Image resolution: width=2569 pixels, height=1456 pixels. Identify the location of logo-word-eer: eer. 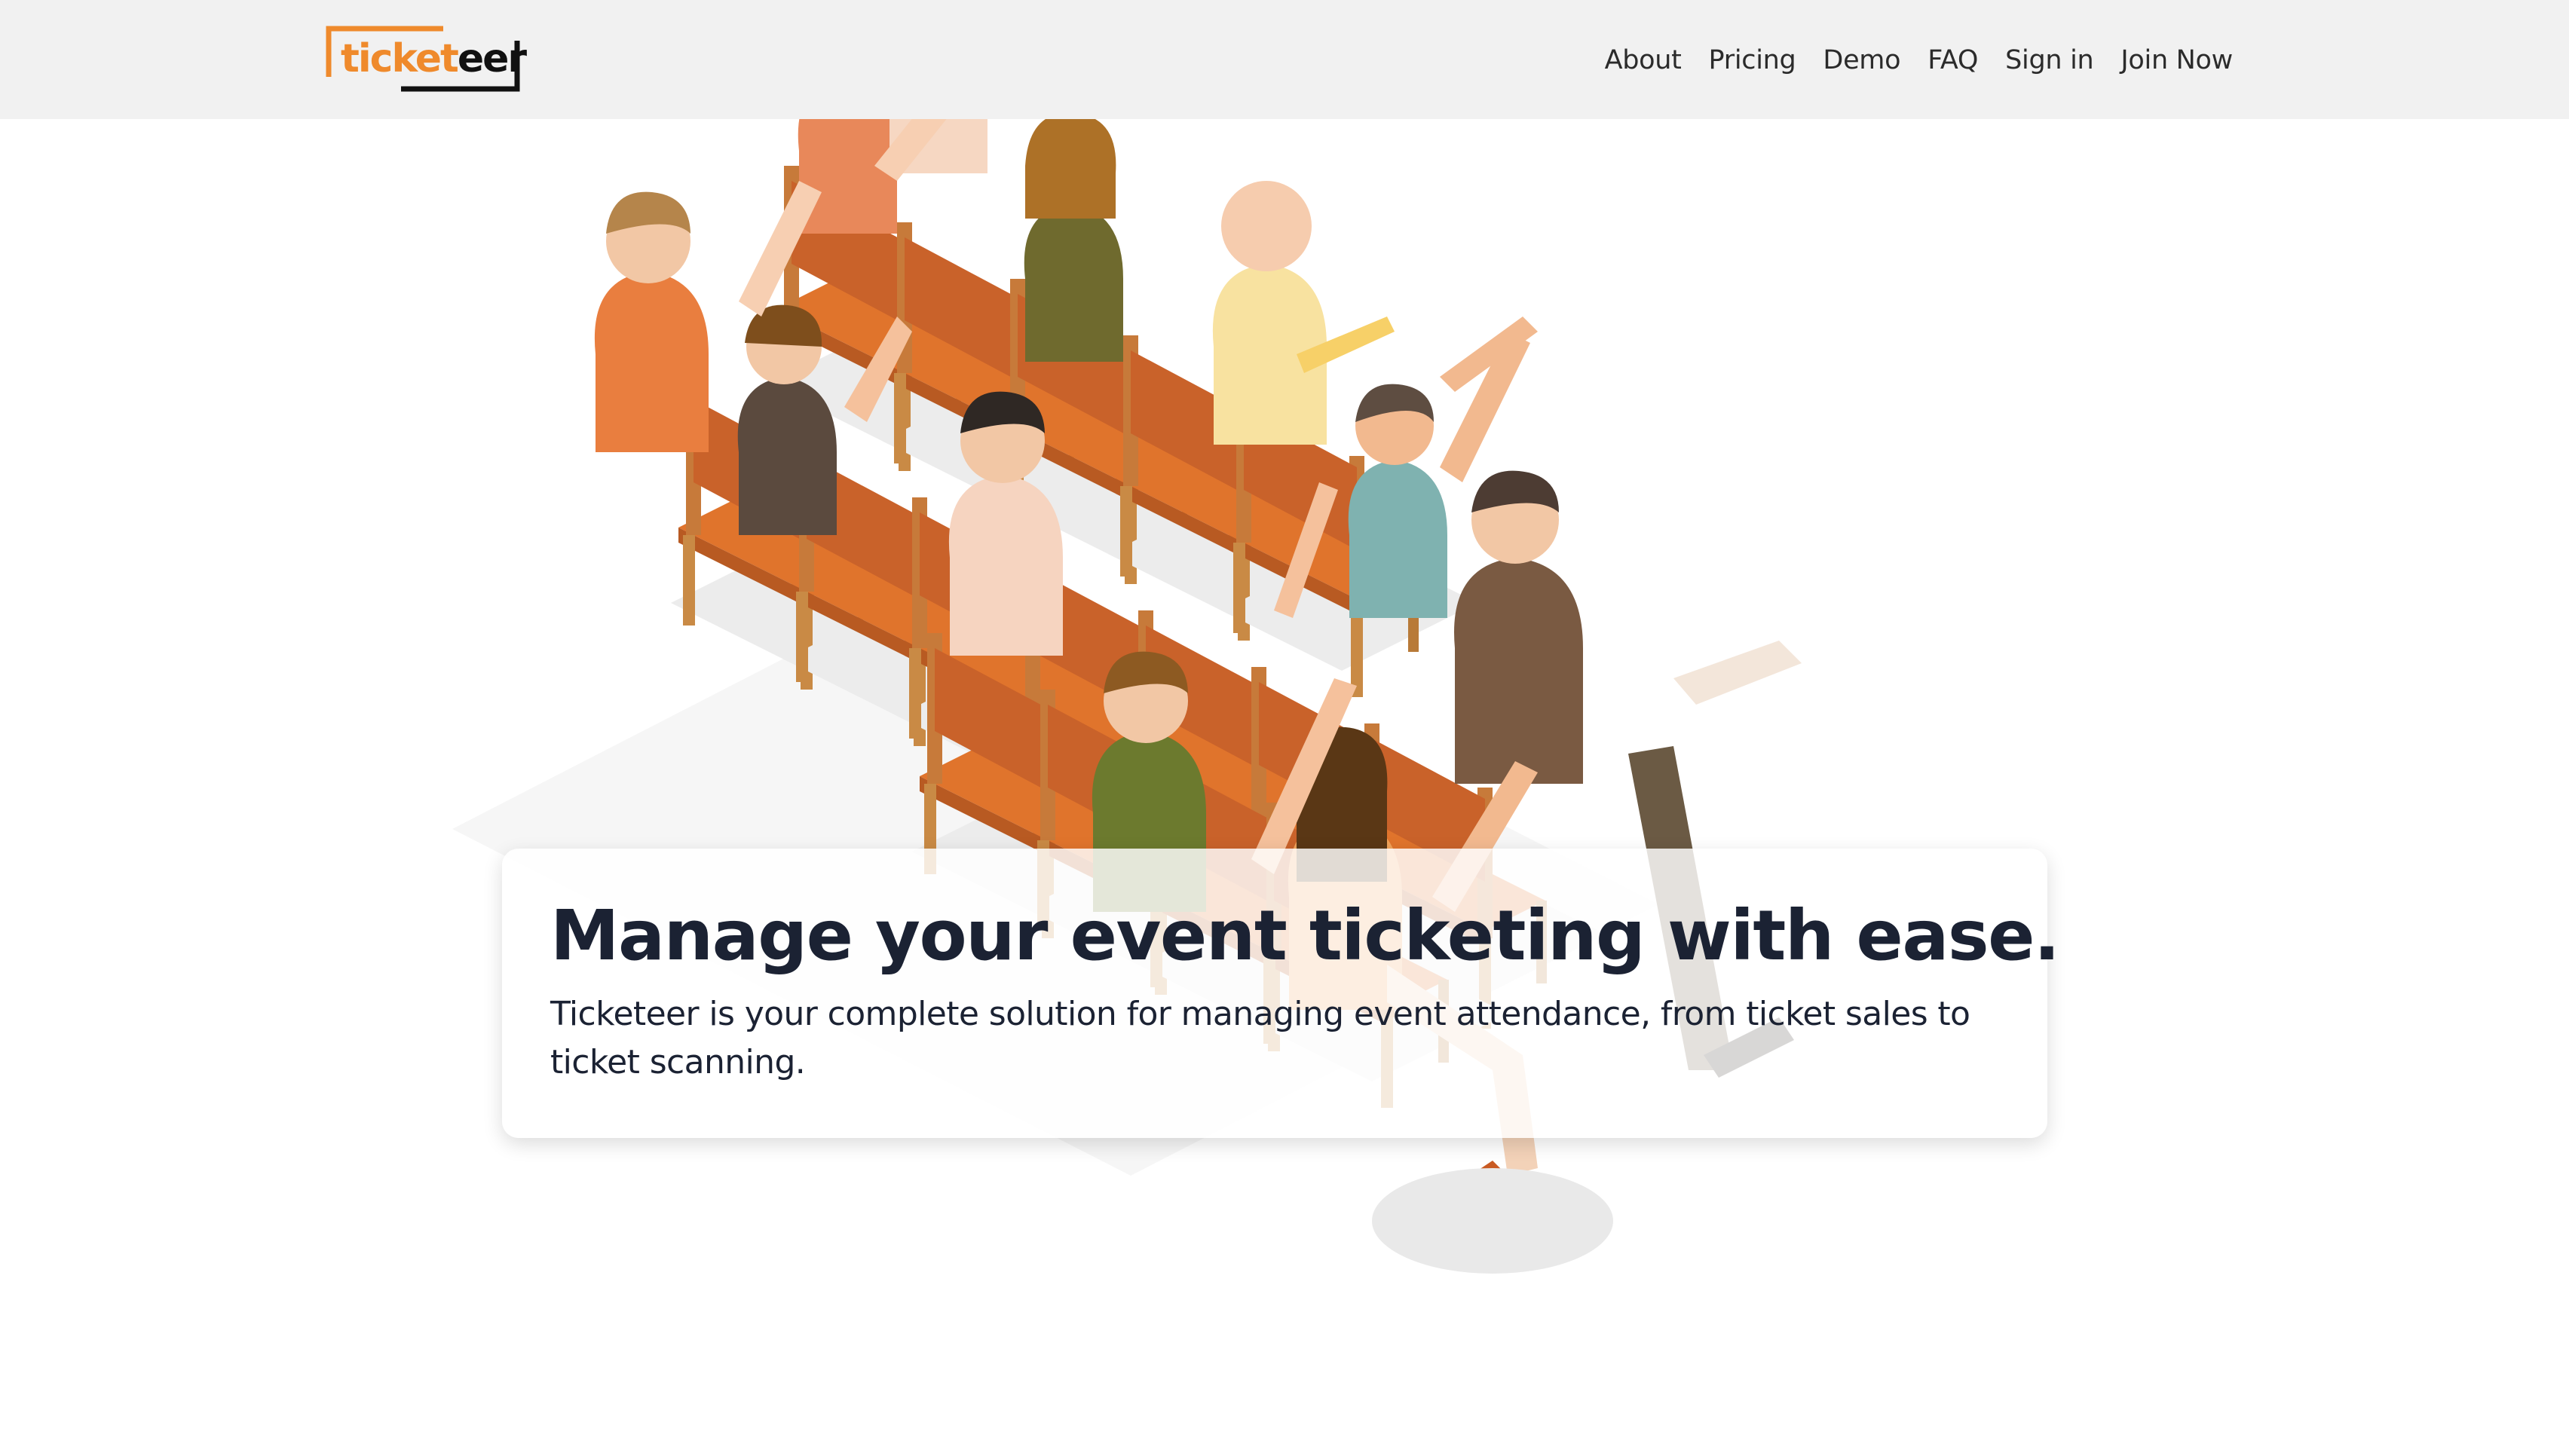
(492, 58).